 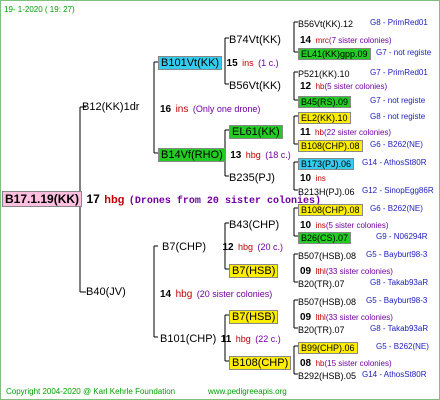 I want to click on gen2-note: (20 c.), so click(x=270, y=247).